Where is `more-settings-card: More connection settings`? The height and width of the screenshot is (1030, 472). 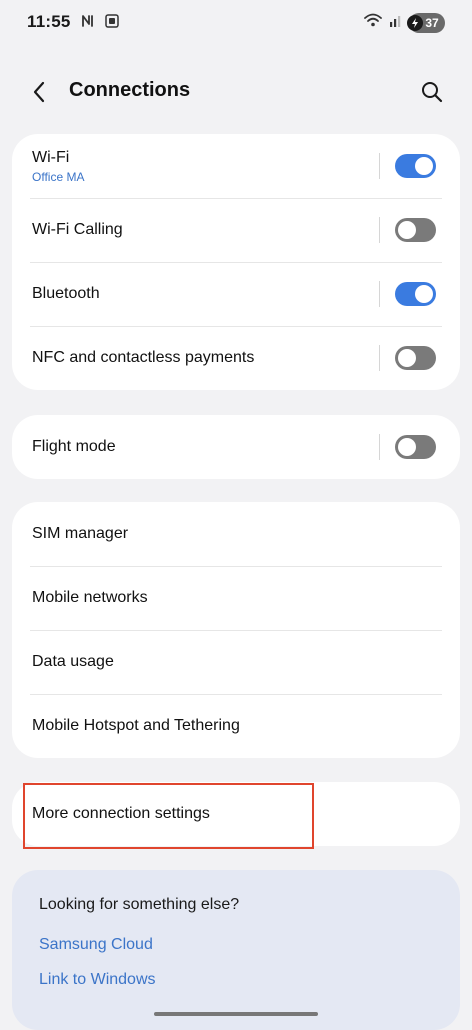 more-settings-card: More connection settings is located at coordinates (236, 814).